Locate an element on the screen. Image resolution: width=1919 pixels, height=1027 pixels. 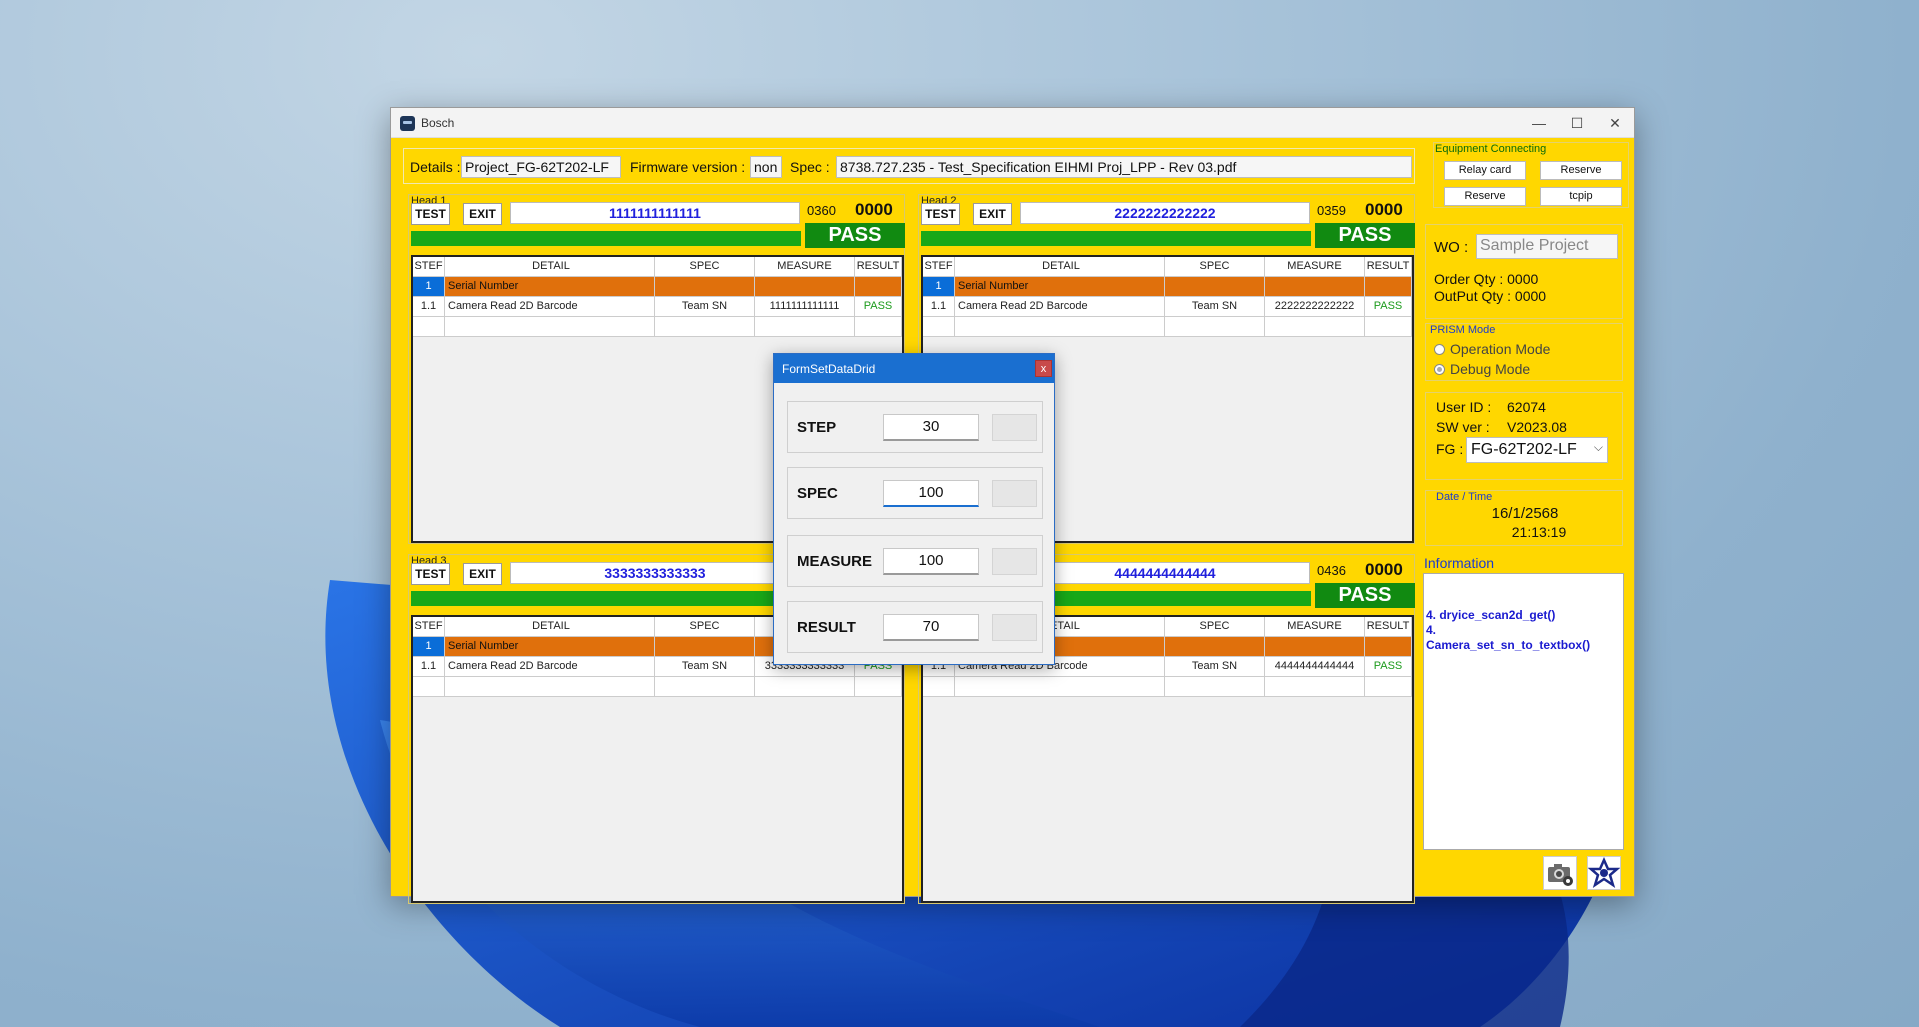
step-aux-box is located at coordinates (1014, 427).